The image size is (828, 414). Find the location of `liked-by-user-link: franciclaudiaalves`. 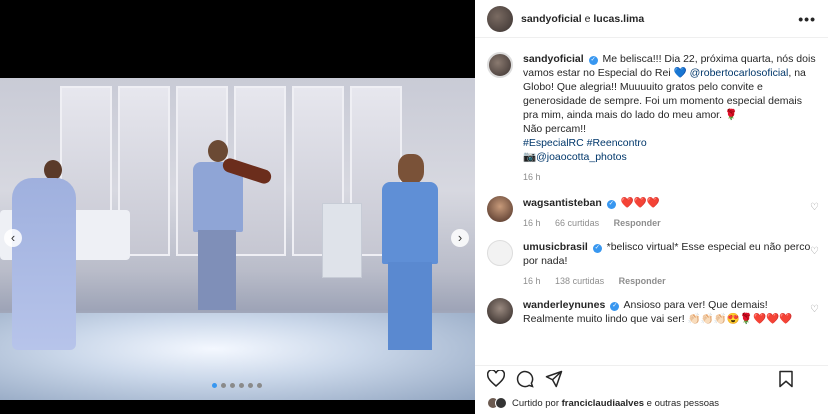

liked-by-user-link: franciclaudiaalves is located at coordinates (603, 403).